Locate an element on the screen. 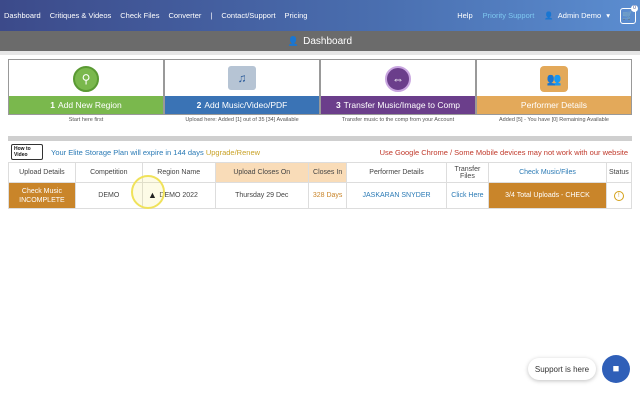 This screenshot has width=640, height=401. check-music-incomplete-button: Check Music INCOMPLETE is located at coordinates (42, 195).